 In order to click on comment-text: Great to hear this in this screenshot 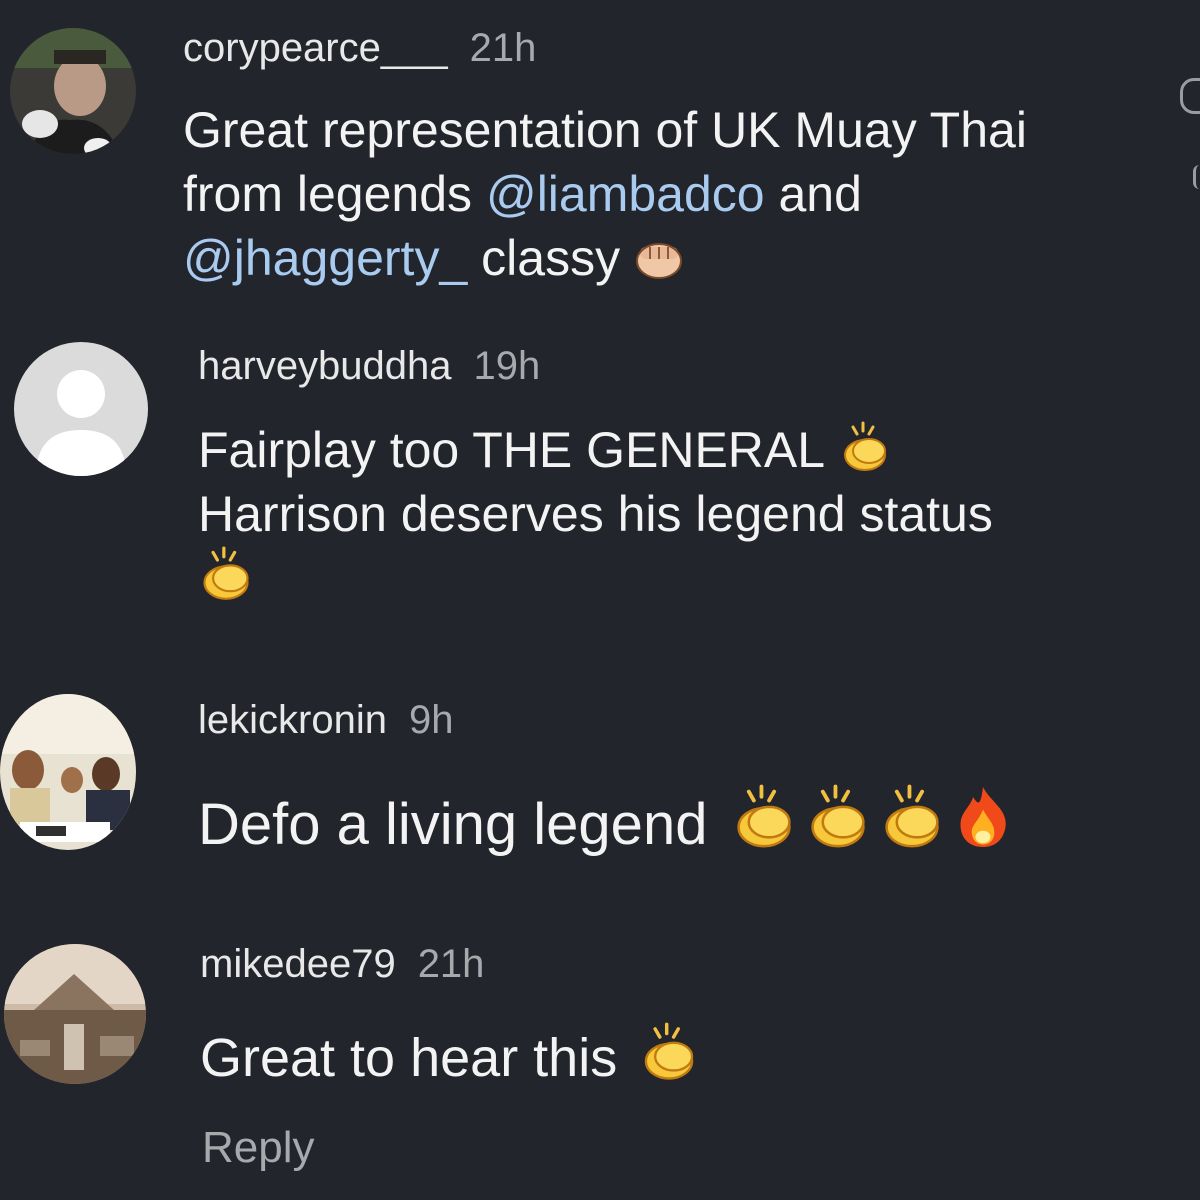, I will do `click(449, 1056)`.